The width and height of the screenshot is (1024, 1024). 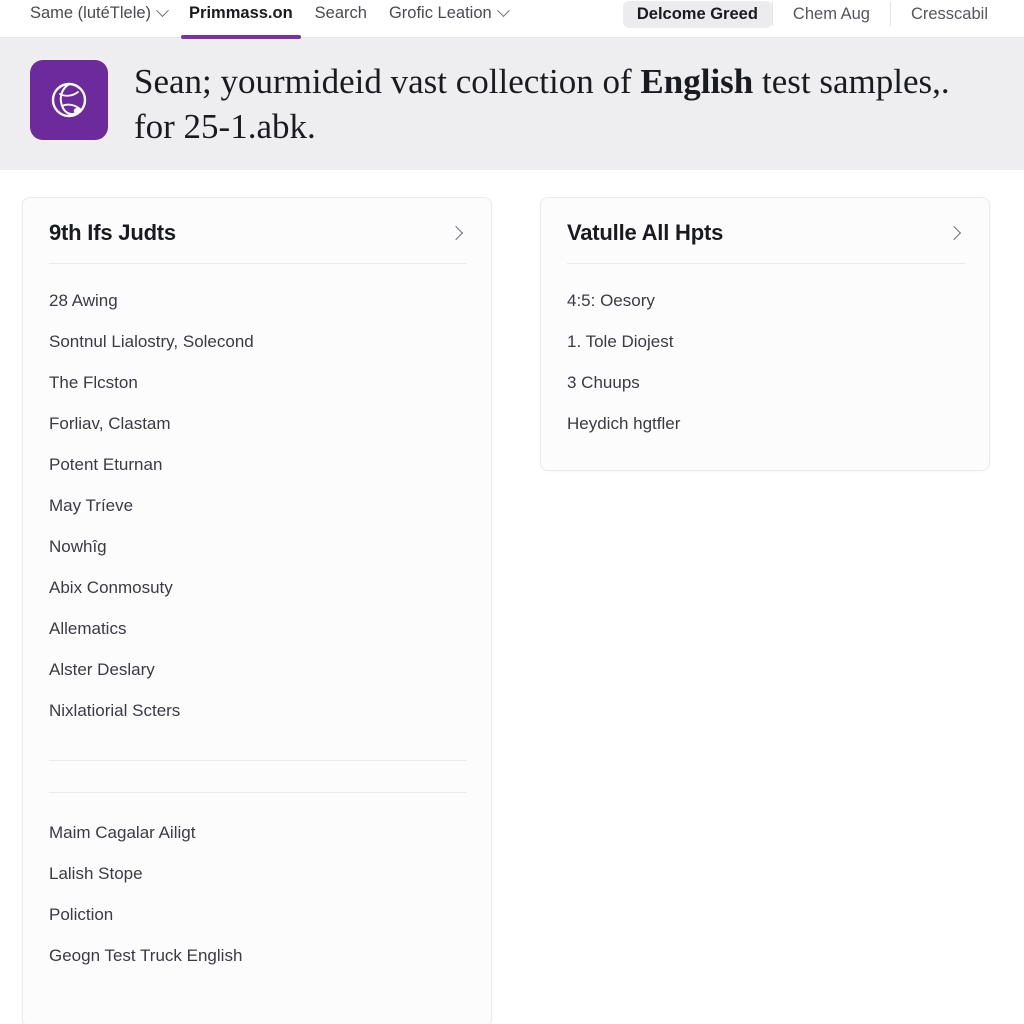 What do you see at coordinates (766, 300) in the screenshot?
I see `list-item: 4:5: Oesory` at bounding box center [766, 300].